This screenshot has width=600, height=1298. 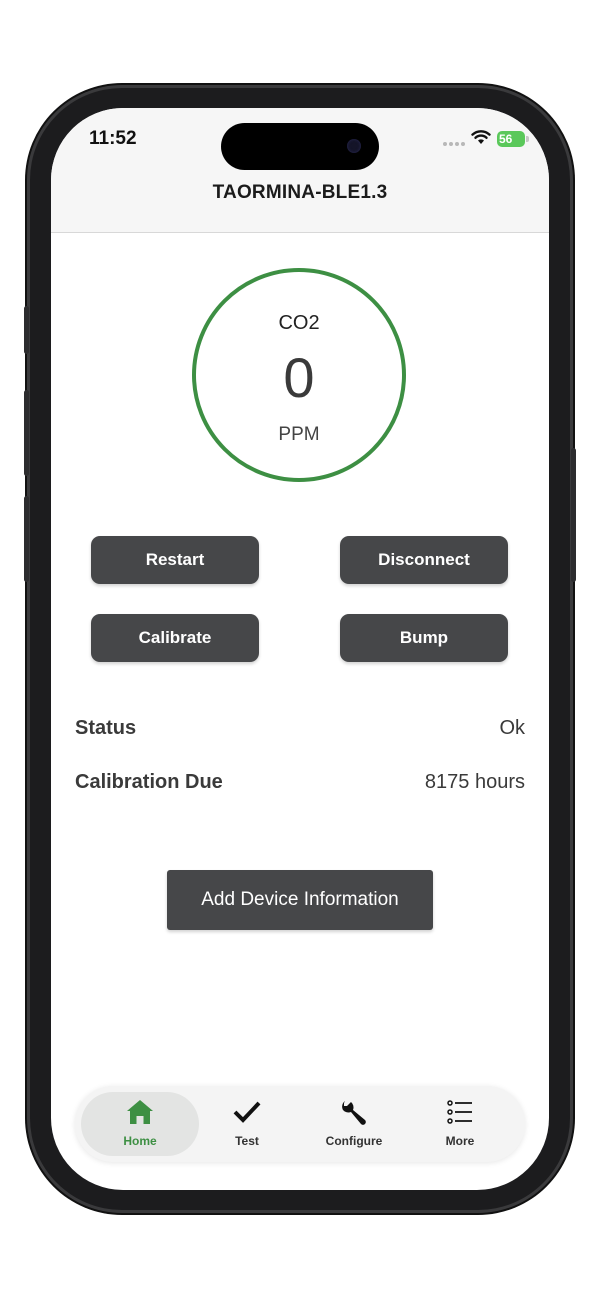 What do you see at coordinates (140, 1112) in the screenshot?
I see `home-icon` at bounding box center [140, 1112].